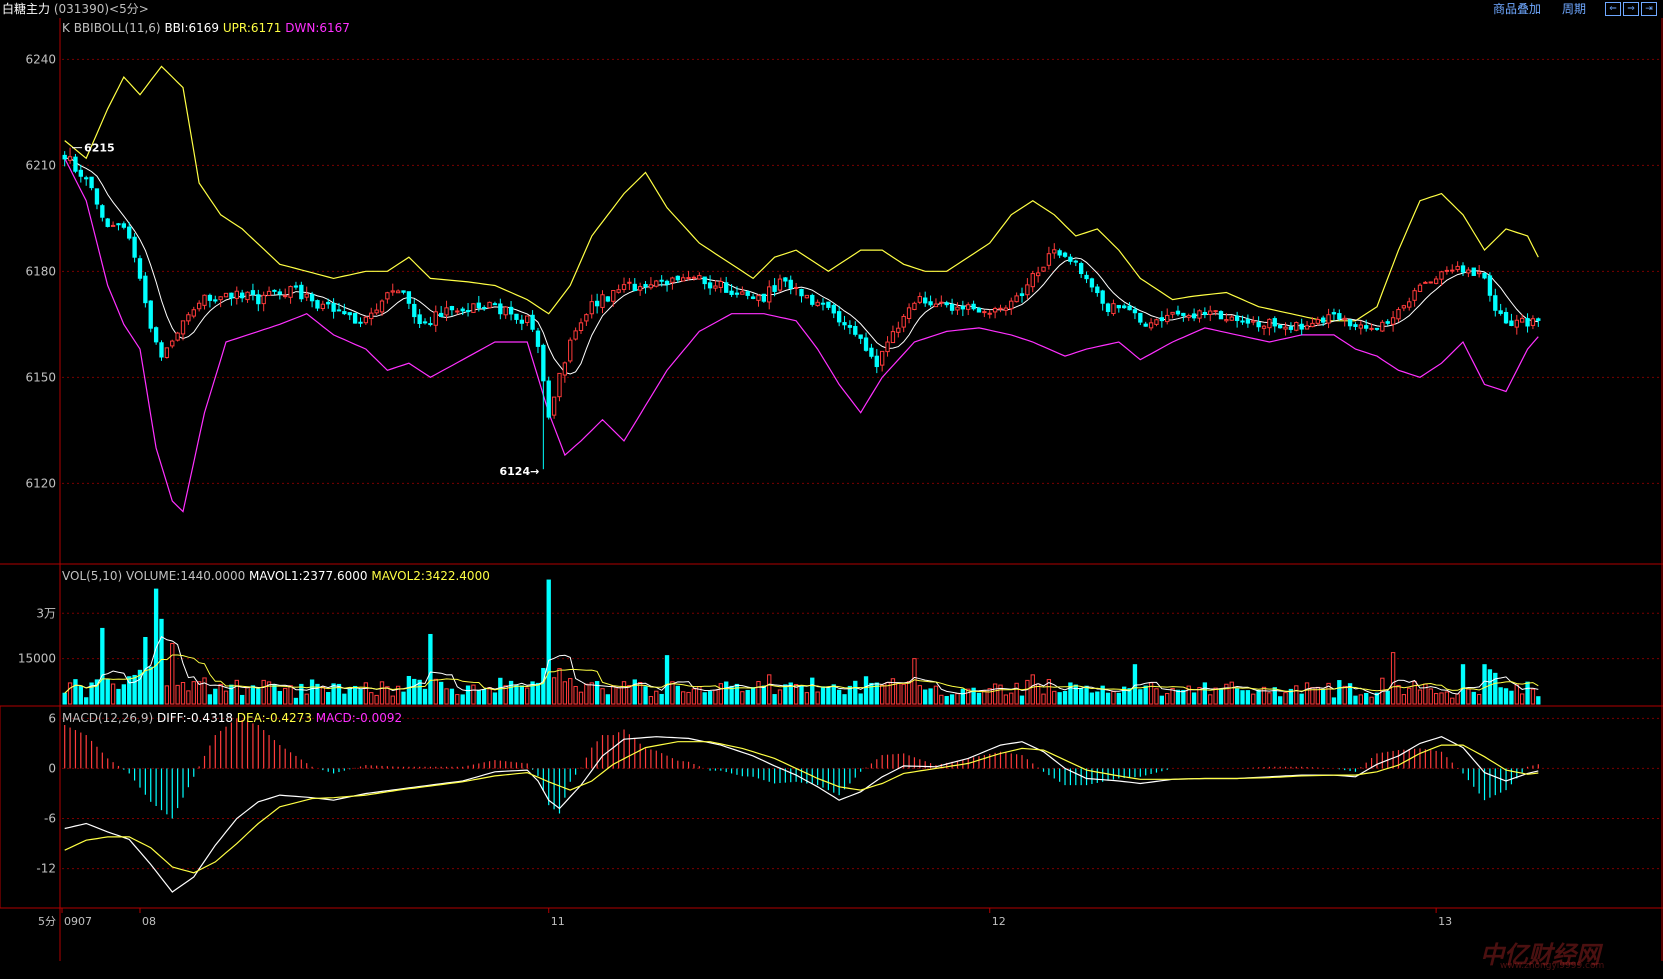 Image resolution: width=1663 pixels, height=979 pixels. Describe the element at coordinates (1574, 9) in the screenshot. I see `period-button: 周期` at that location.